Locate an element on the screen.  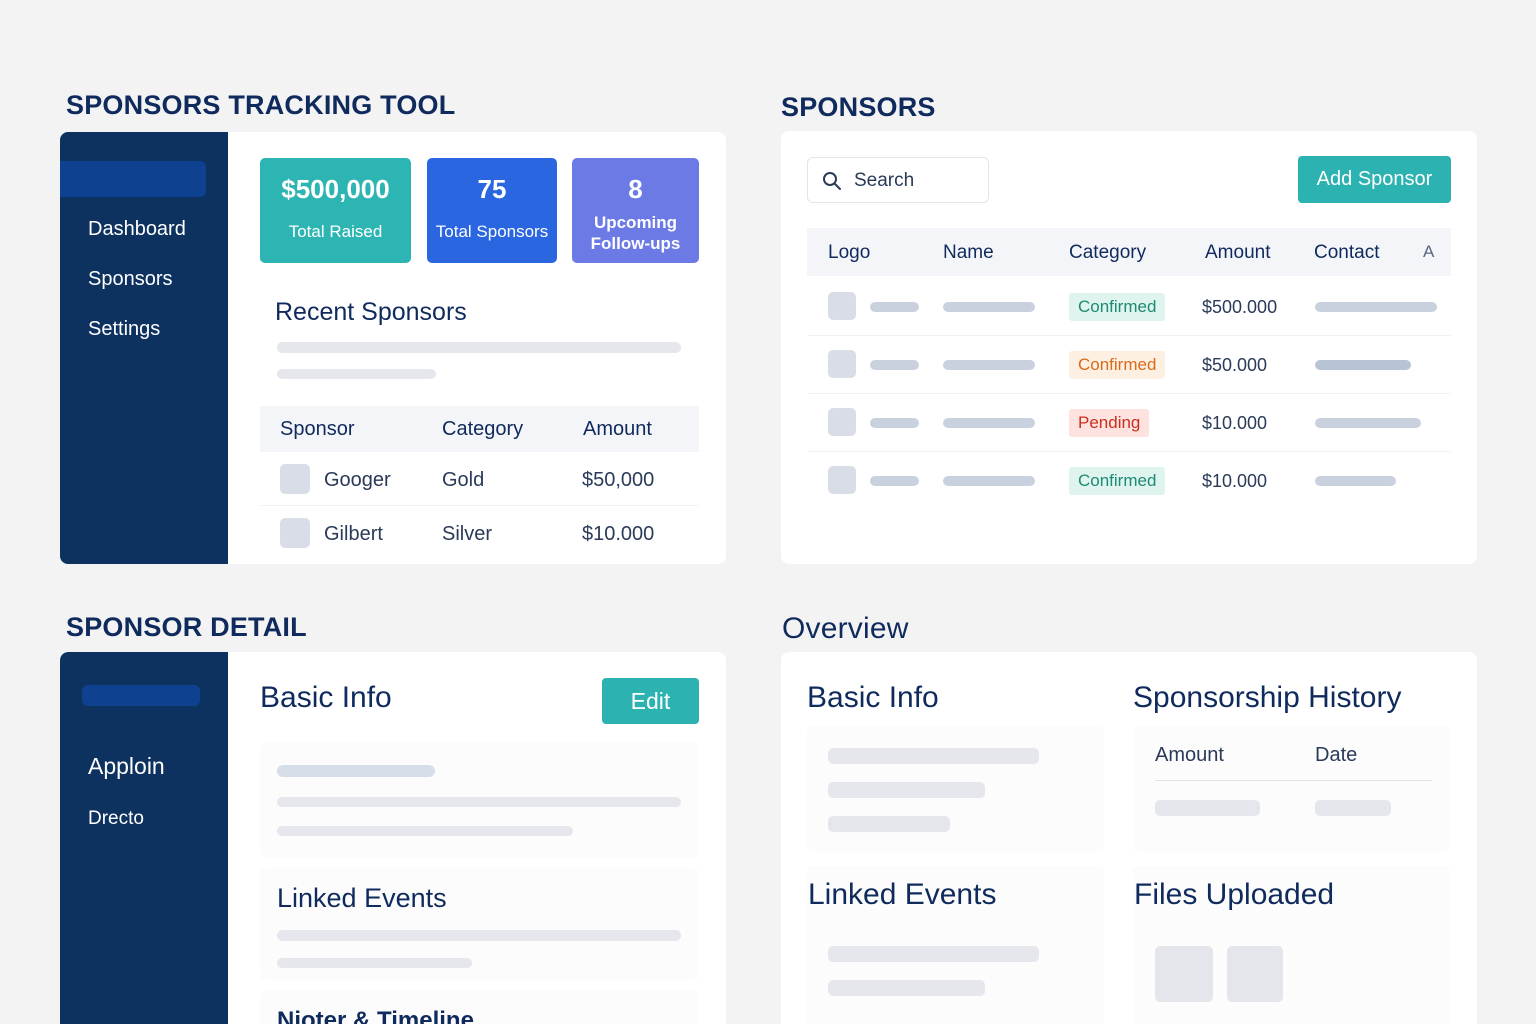
stat-upcoming-followups-label-line1: Upcoming is located at coordinates (635, 222).